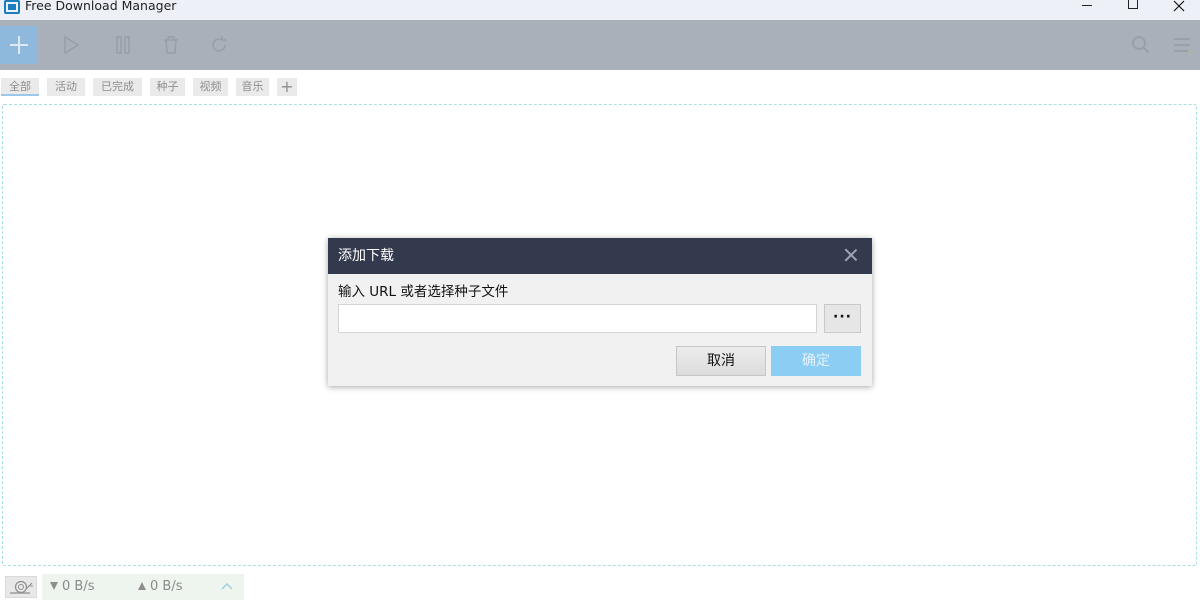 The image size is (1200, 600). I want to click on cancel-button: 取消, so click(721, 361).